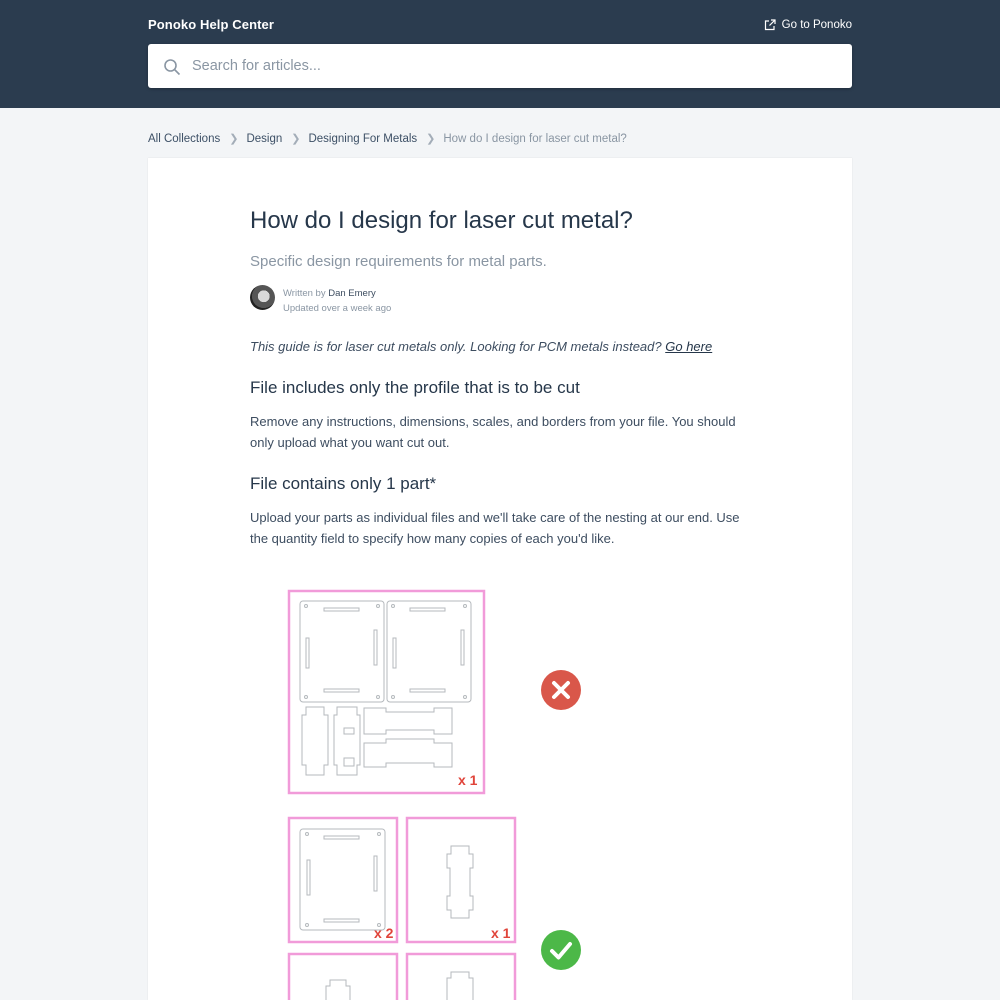 The image size is (1000, 1000). I want to click on go-to-ponoko-label: Go to Ponoko, so click(816, 25).